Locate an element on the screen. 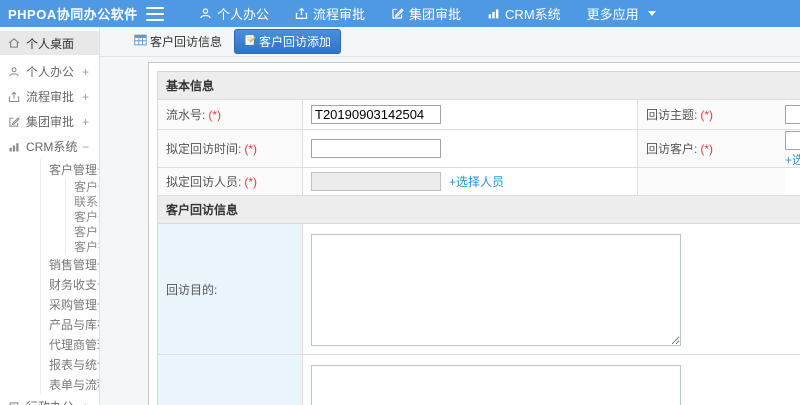 Image resolution: width=800 pixels, height=405 pixels. sidebar-item-customer-complaint: 客户投诉 is located at coordinates (82, 246).